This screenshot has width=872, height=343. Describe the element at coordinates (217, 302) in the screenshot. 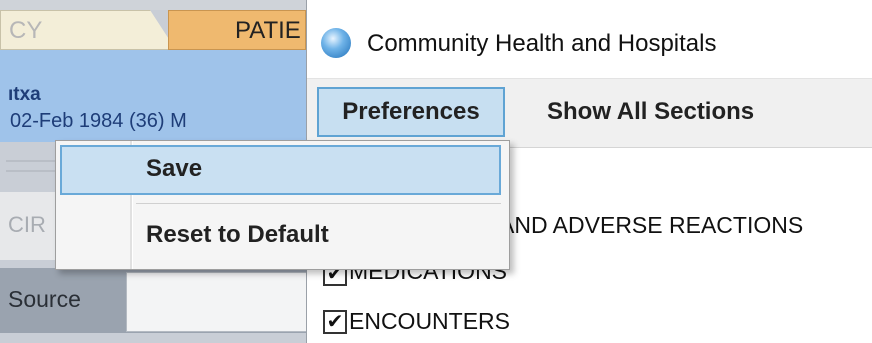

I see `source-input` at that location.